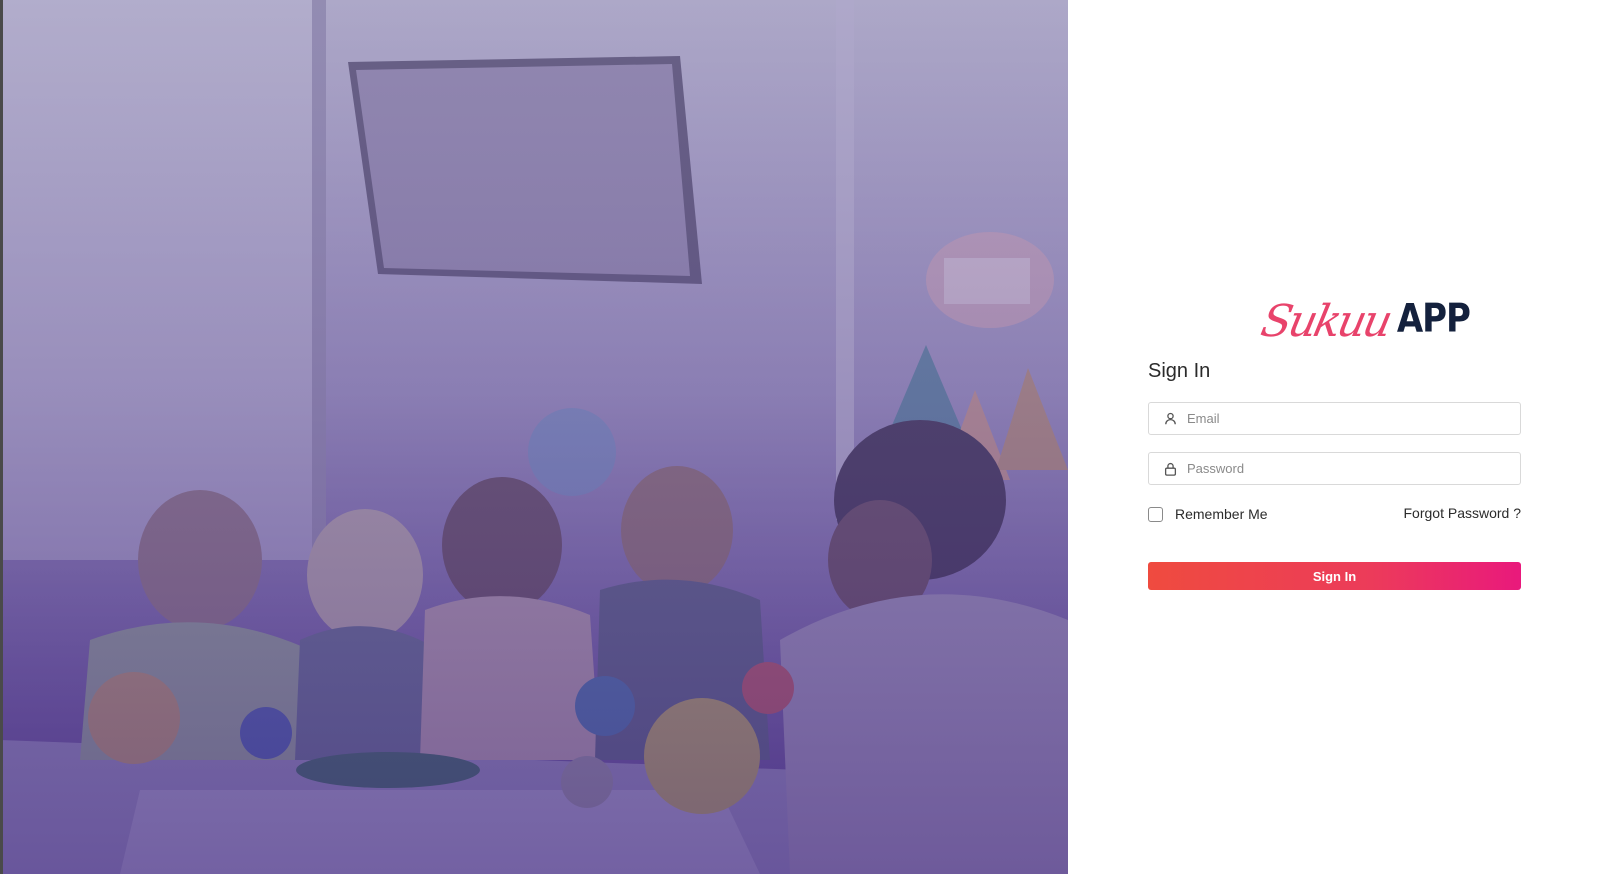  What do you see at coordinates (1334, 576) in the screenshot?
I see `sign-in-button: Sign In` at bounding box center [1334, 576].